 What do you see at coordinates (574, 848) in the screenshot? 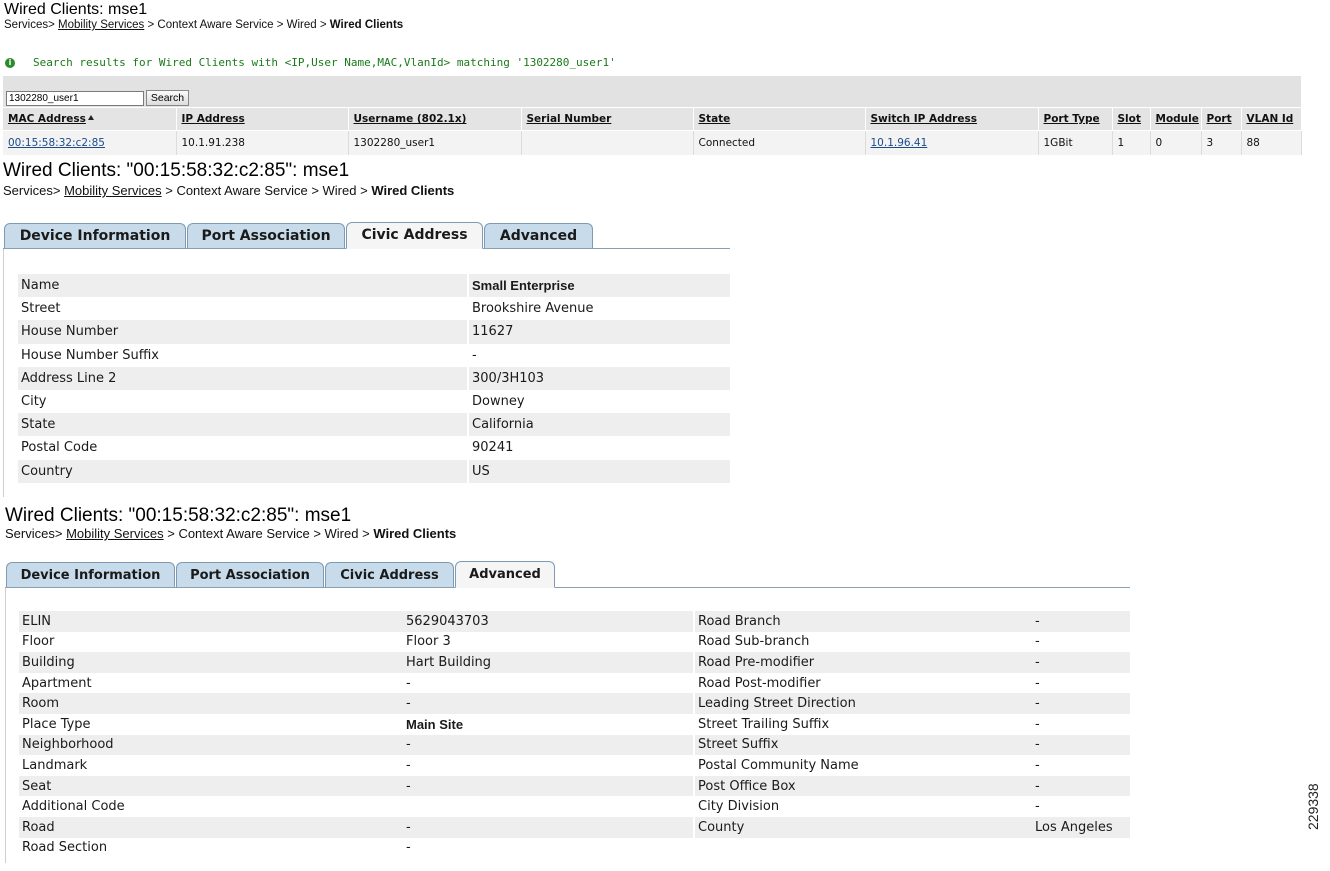
I see `advanced-row: Road Section -` at bounding box center [574, 848].